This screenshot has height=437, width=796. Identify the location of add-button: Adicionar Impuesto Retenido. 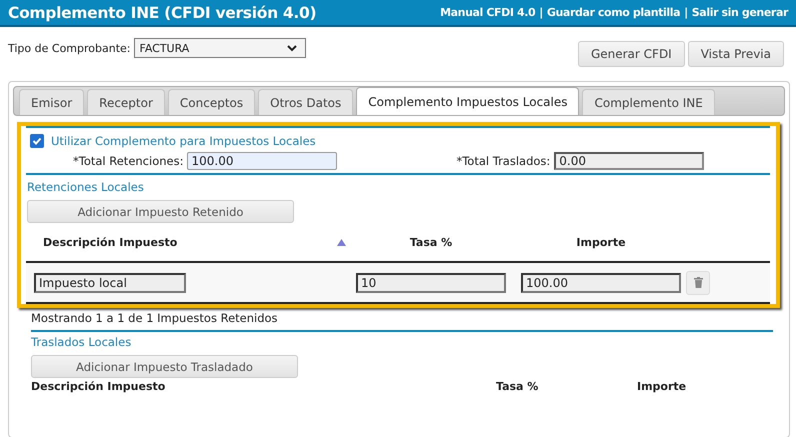
(160, 211).